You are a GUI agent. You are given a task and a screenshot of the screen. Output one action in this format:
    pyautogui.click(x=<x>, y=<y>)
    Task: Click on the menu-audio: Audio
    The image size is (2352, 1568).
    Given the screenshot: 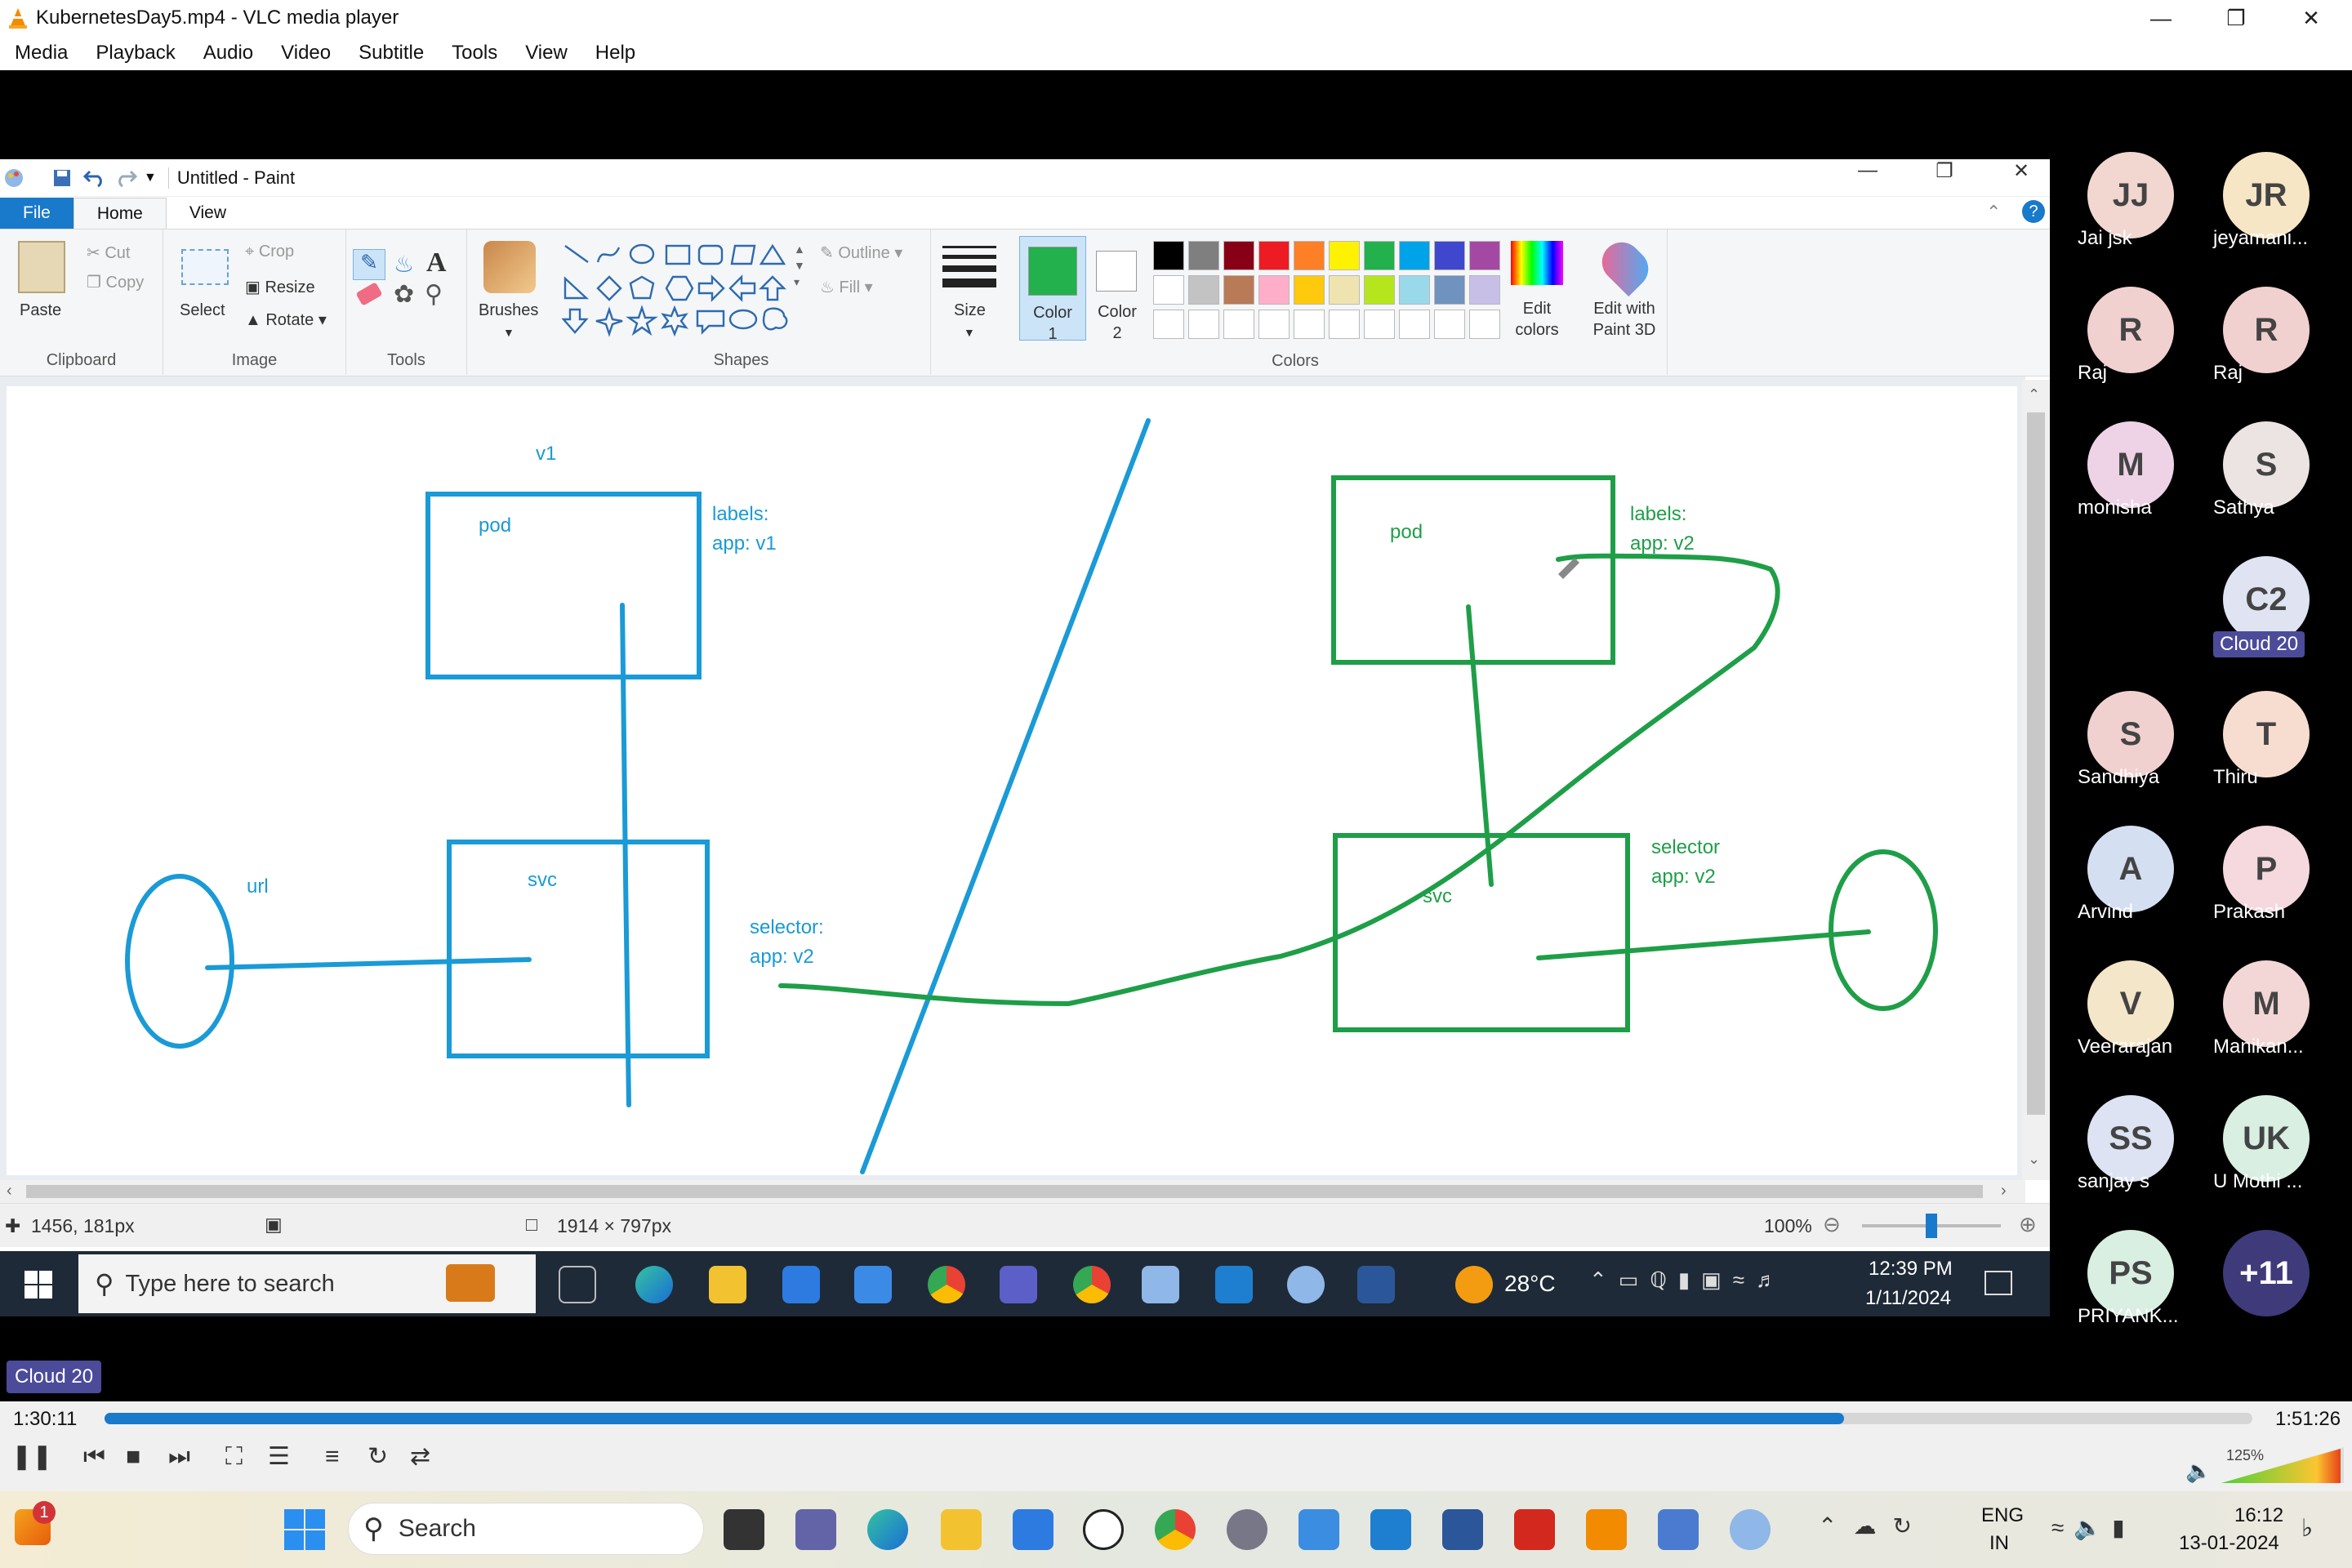 What is the action you would take?
    pyautogui.click(x=228, y=53)
    